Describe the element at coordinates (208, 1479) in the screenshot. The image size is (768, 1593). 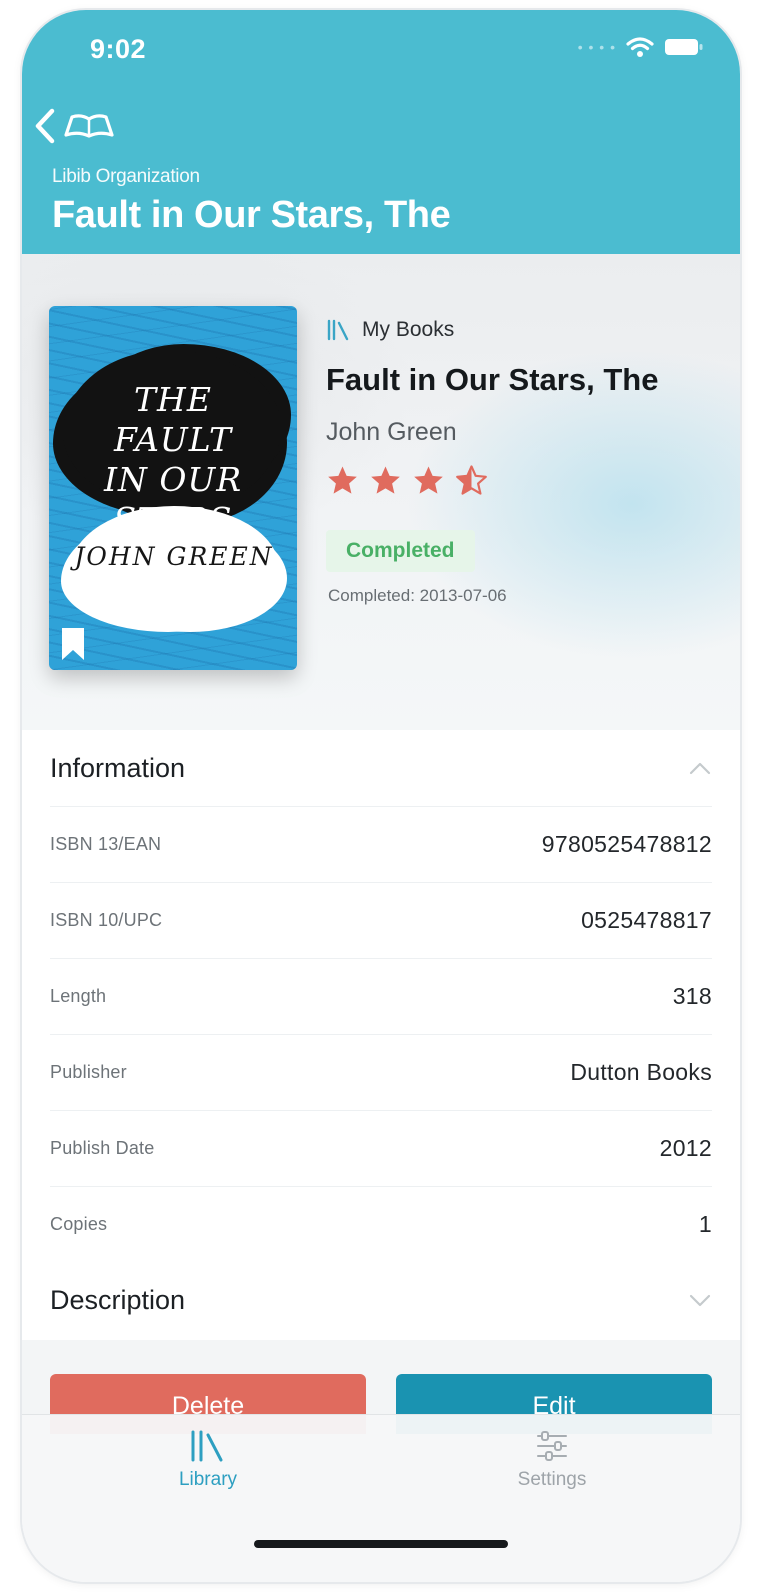
I see `tab-library-label: Library` at that location.